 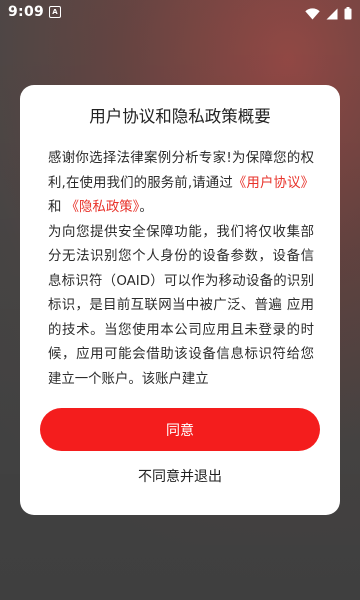 I want to click on signal-icon, so click(x=332, y=14).